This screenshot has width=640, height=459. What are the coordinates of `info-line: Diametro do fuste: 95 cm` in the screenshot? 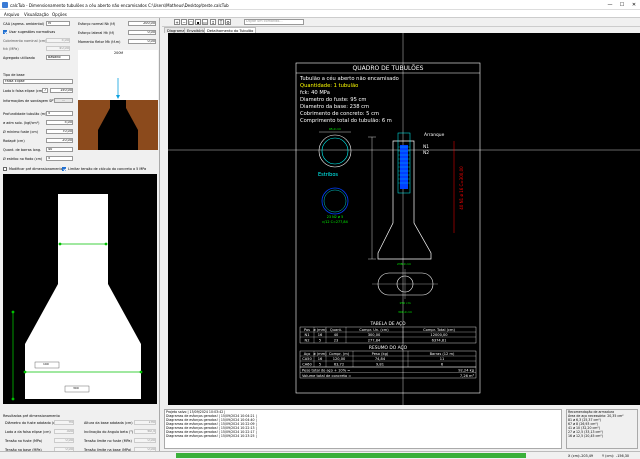 It's located at (333, 100).